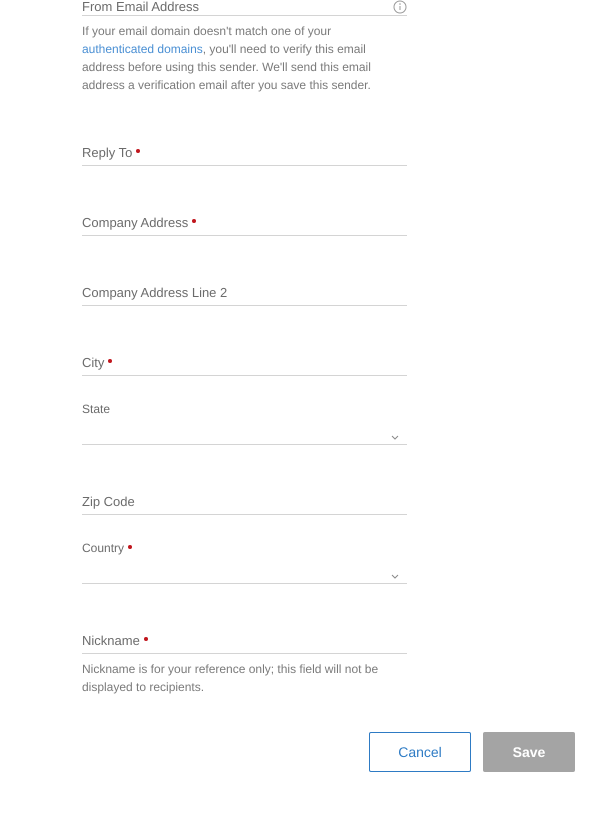 This screenshot has height=813, width=597. I want to click on text-field: Company Address, so click(244, 221).